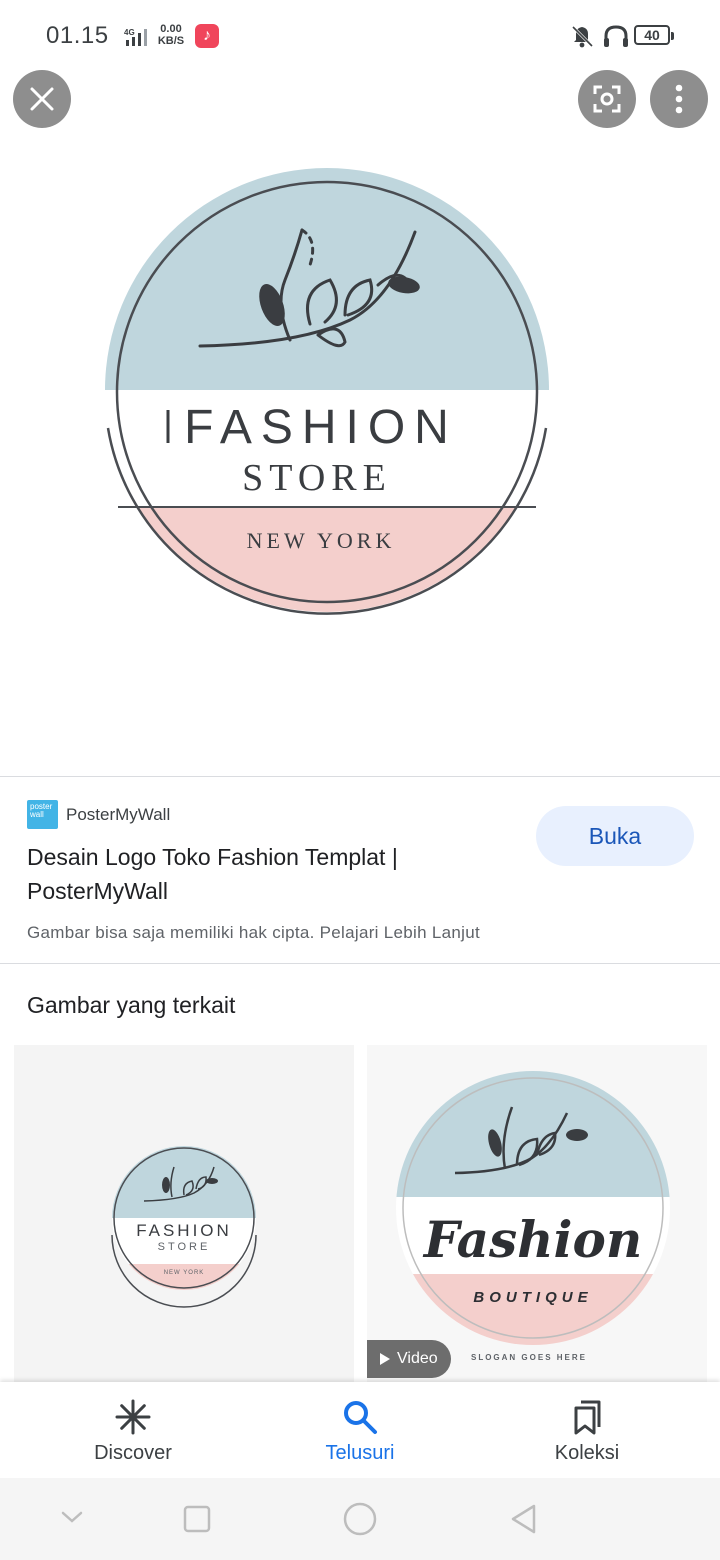  I want to click on close-button, so click(42, 99).